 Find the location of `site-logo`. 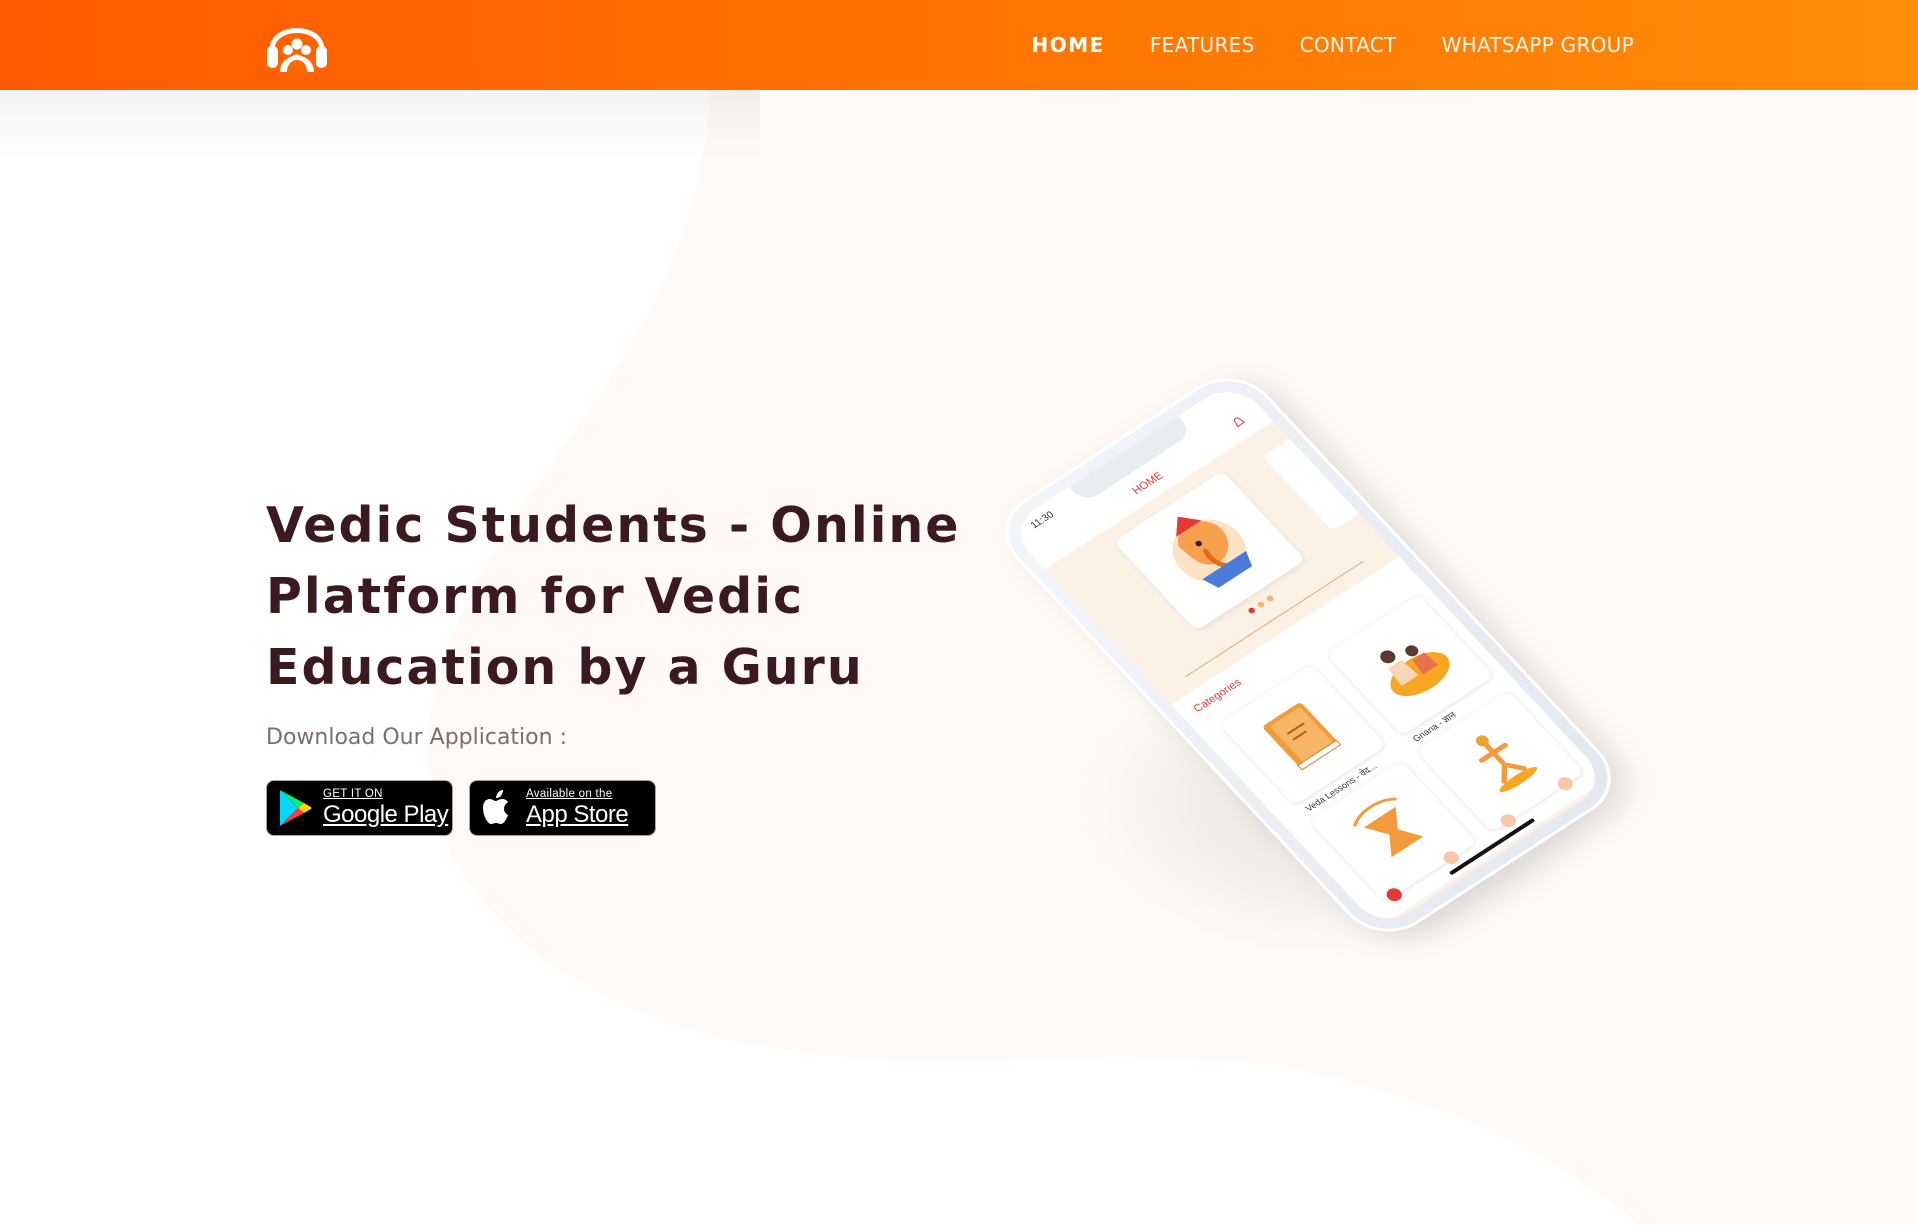

site-logo is located at coordinates (297, 43).